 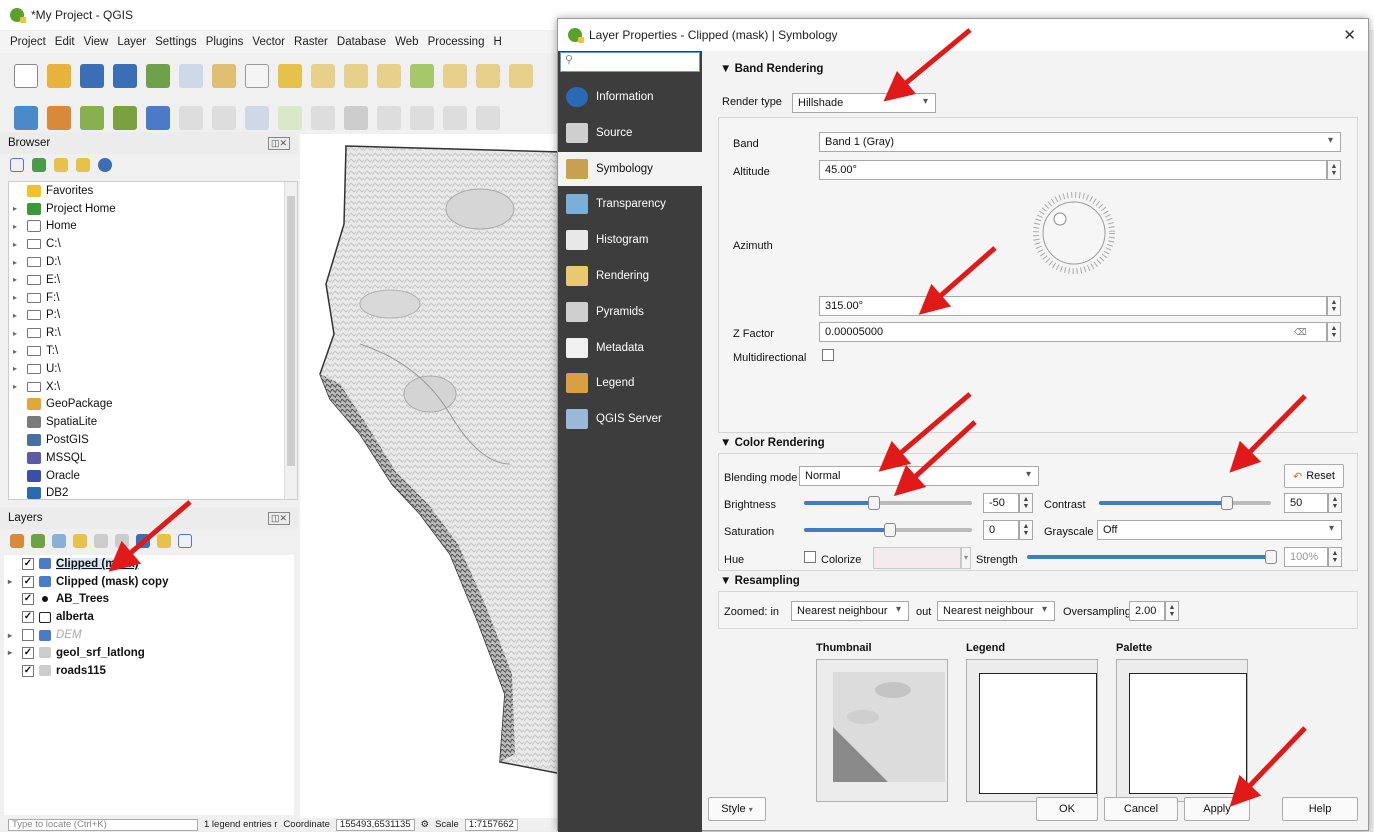 What do you see at coordinates (771, 69) in the screenshot?
I see `band-rendering-header: ▼ Band Rendering` at bounding box center [771, 69].